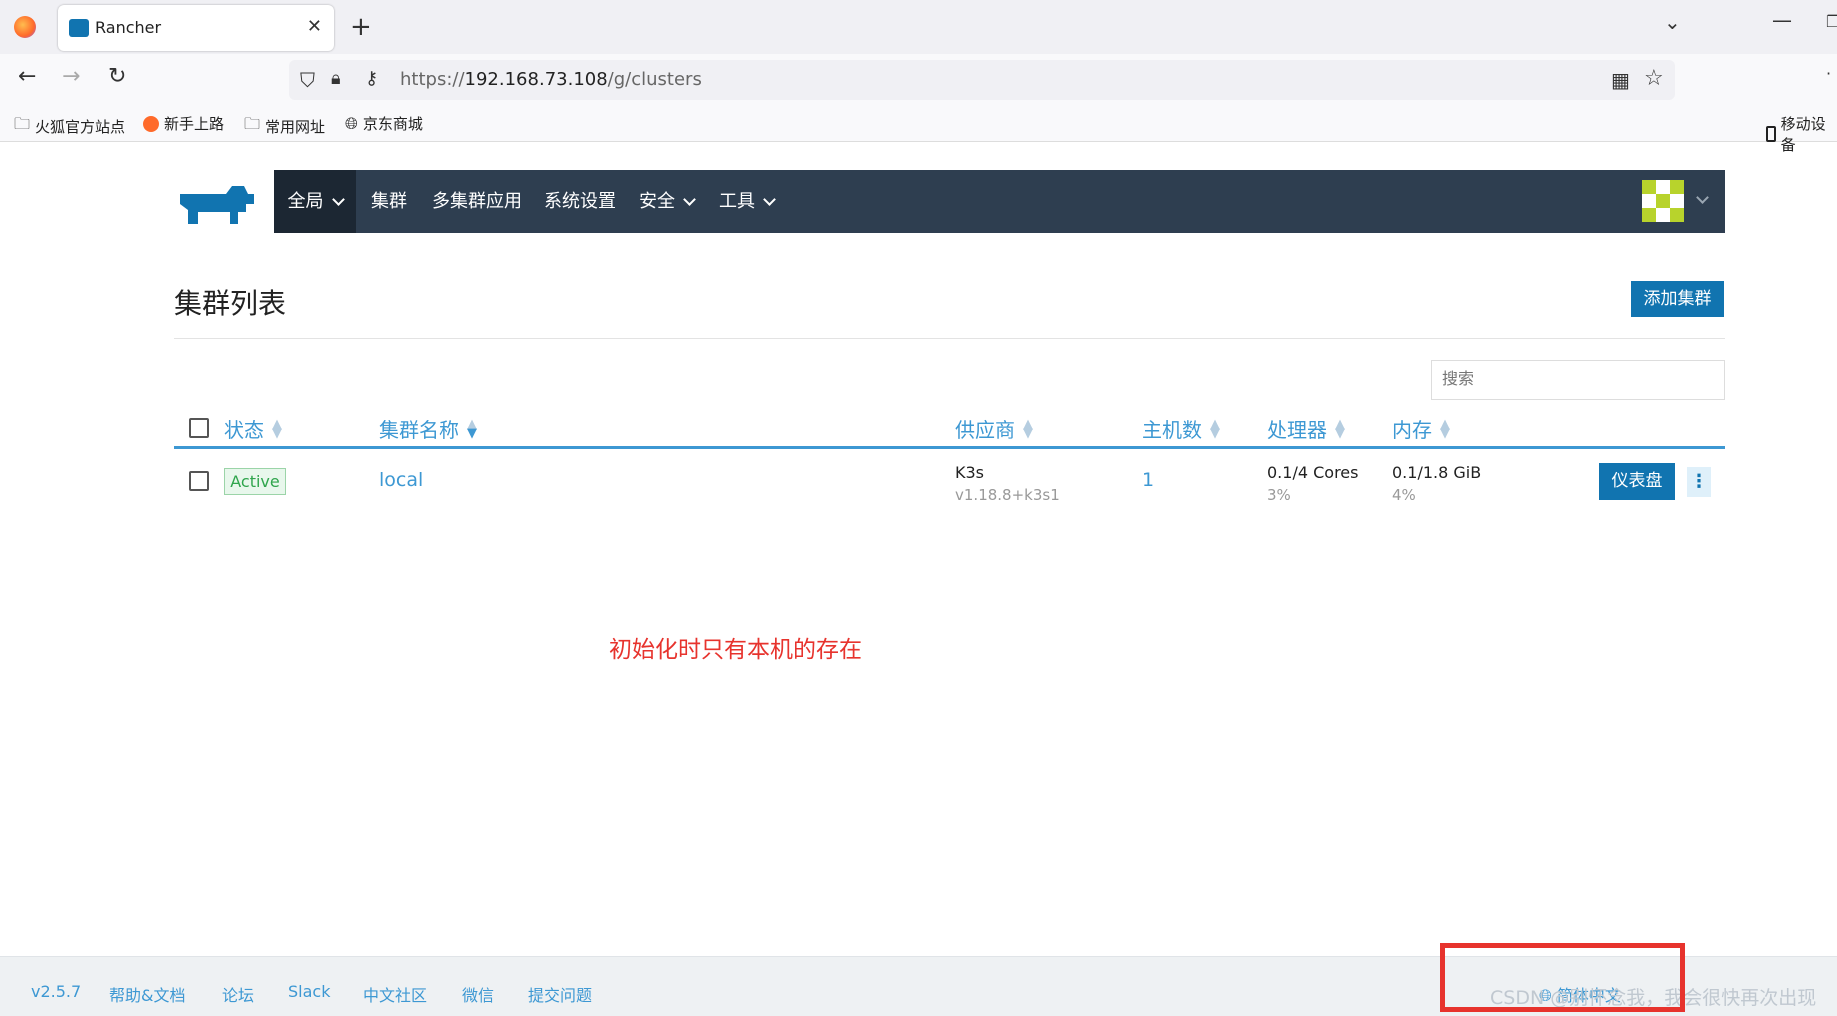  I want to click on nav-clusters: 集群, so click(389, 201).